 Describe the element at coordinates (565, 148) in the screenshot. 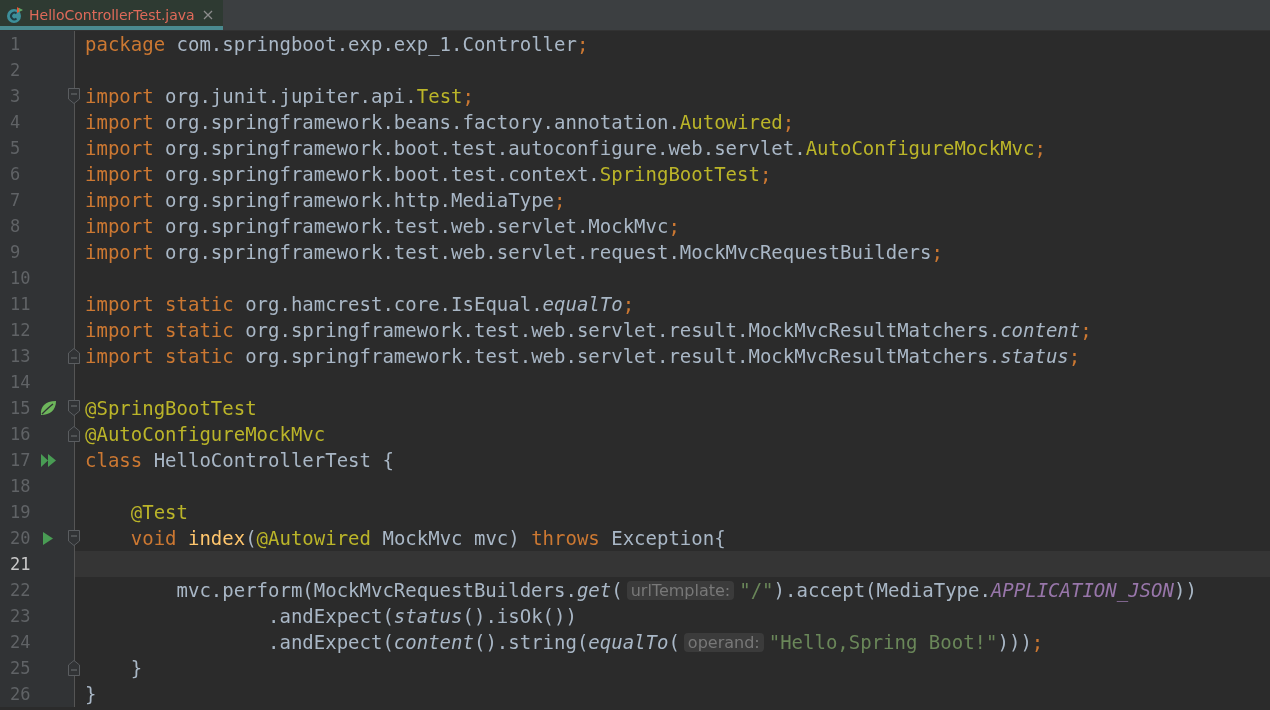

I see `code-line: import org.springframework.boot.test.autoconfigure.web.servlet.AutoConfigureMockMvc;` at that location.